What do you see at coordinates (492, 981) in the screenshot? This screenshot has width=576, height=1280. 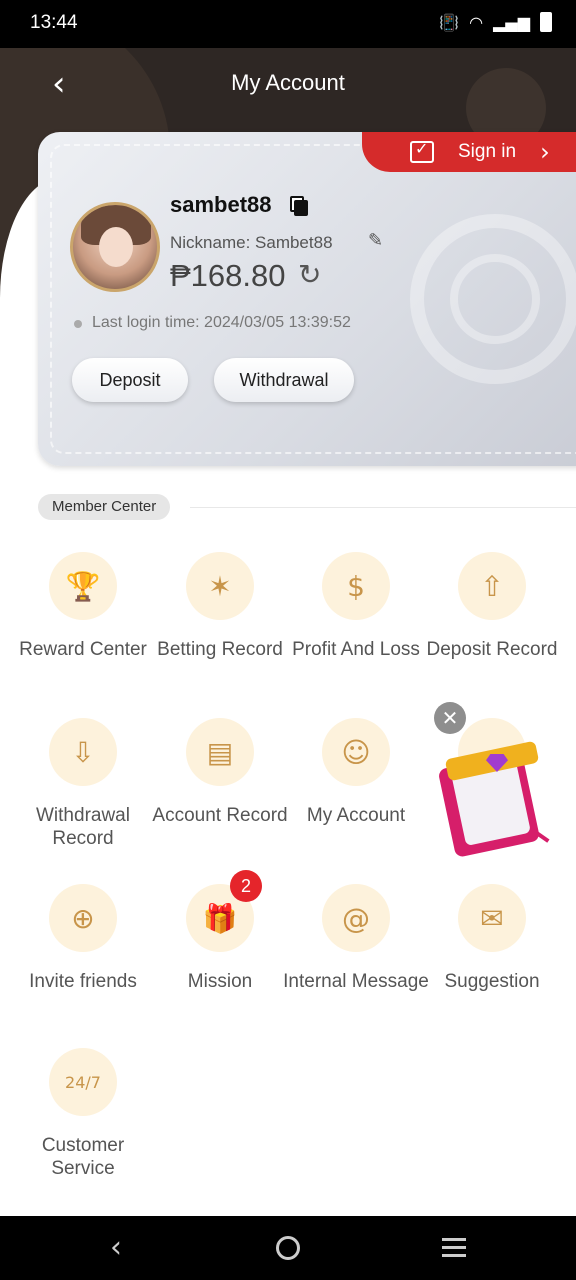 I see `grid-item-label: Suggestion` at bounding box center [492, 981].